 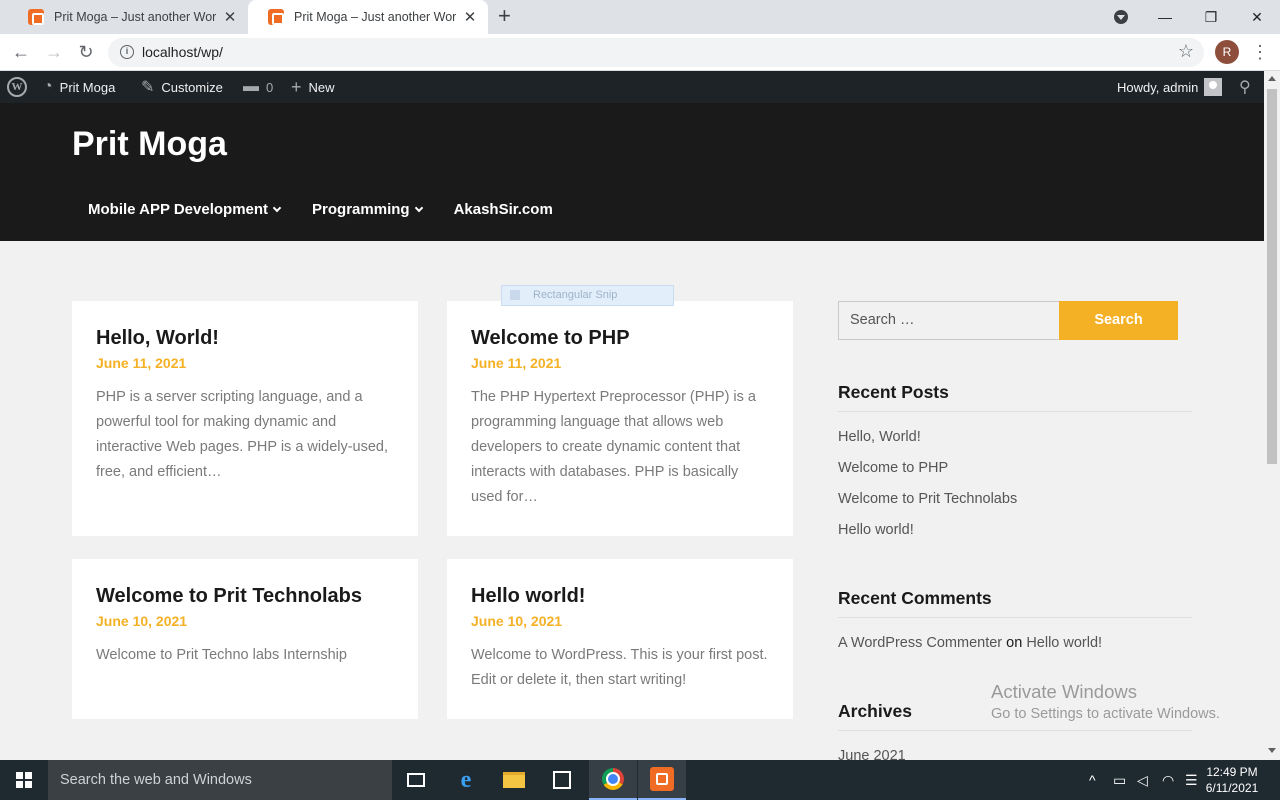 I want to click on user-avatar-icon, so click(x=1213, y=87).